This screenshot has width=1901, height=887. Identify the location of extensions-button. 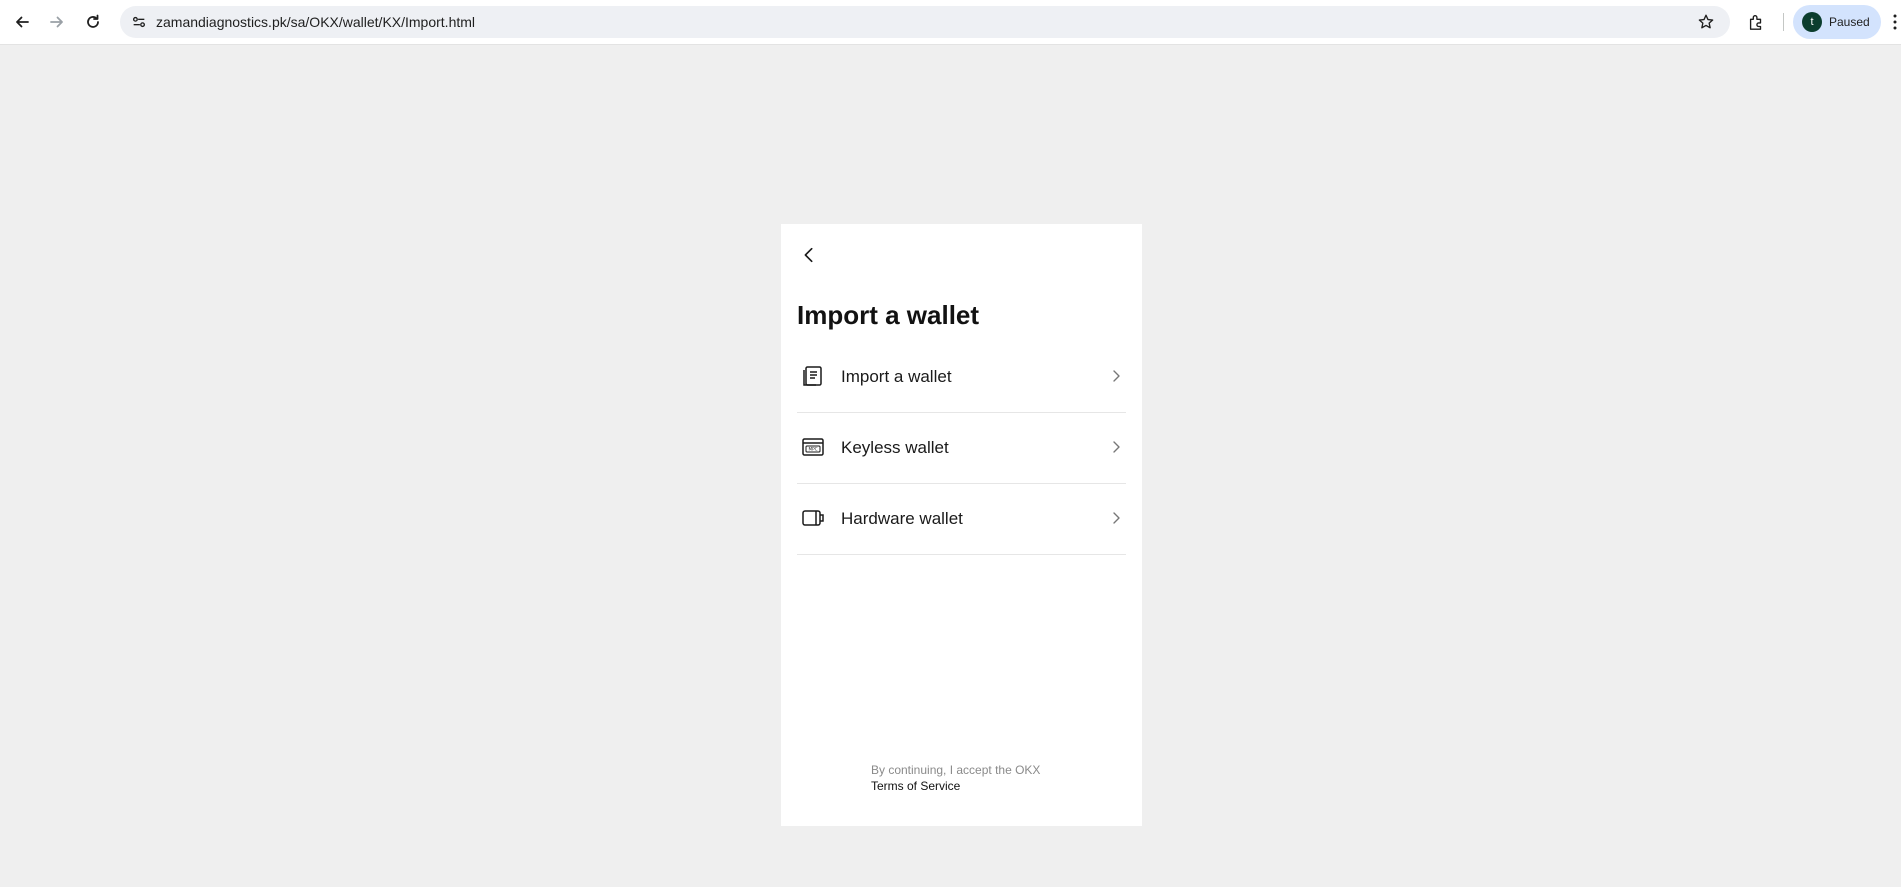
(1756, 22).